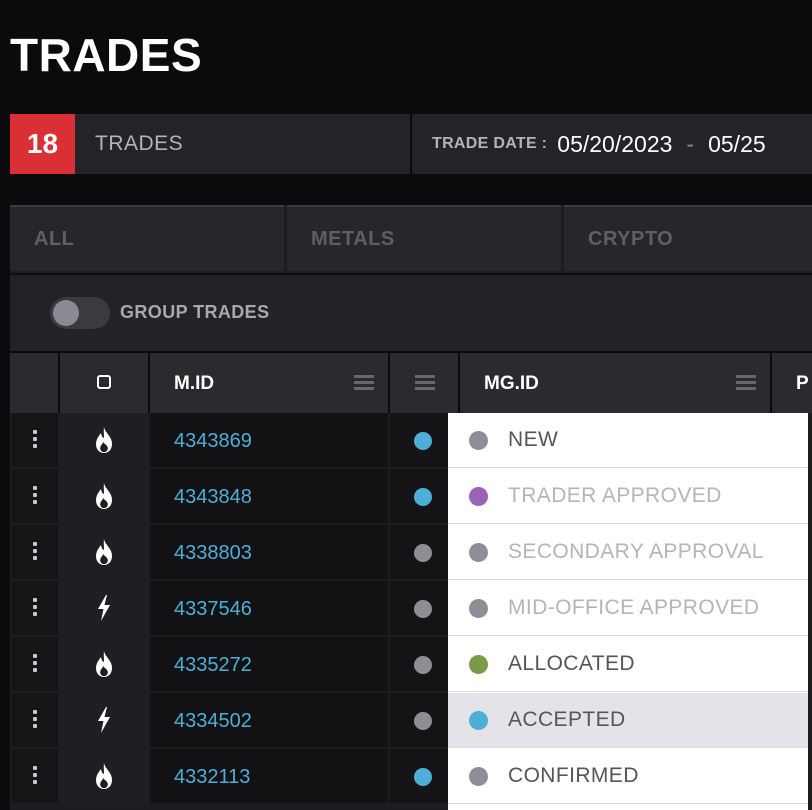 This screenshot has height=810, width=812. Describe the element at coordinates (628, 720) in the screenshot. I see `status-option: ACCEPTED` at that location.